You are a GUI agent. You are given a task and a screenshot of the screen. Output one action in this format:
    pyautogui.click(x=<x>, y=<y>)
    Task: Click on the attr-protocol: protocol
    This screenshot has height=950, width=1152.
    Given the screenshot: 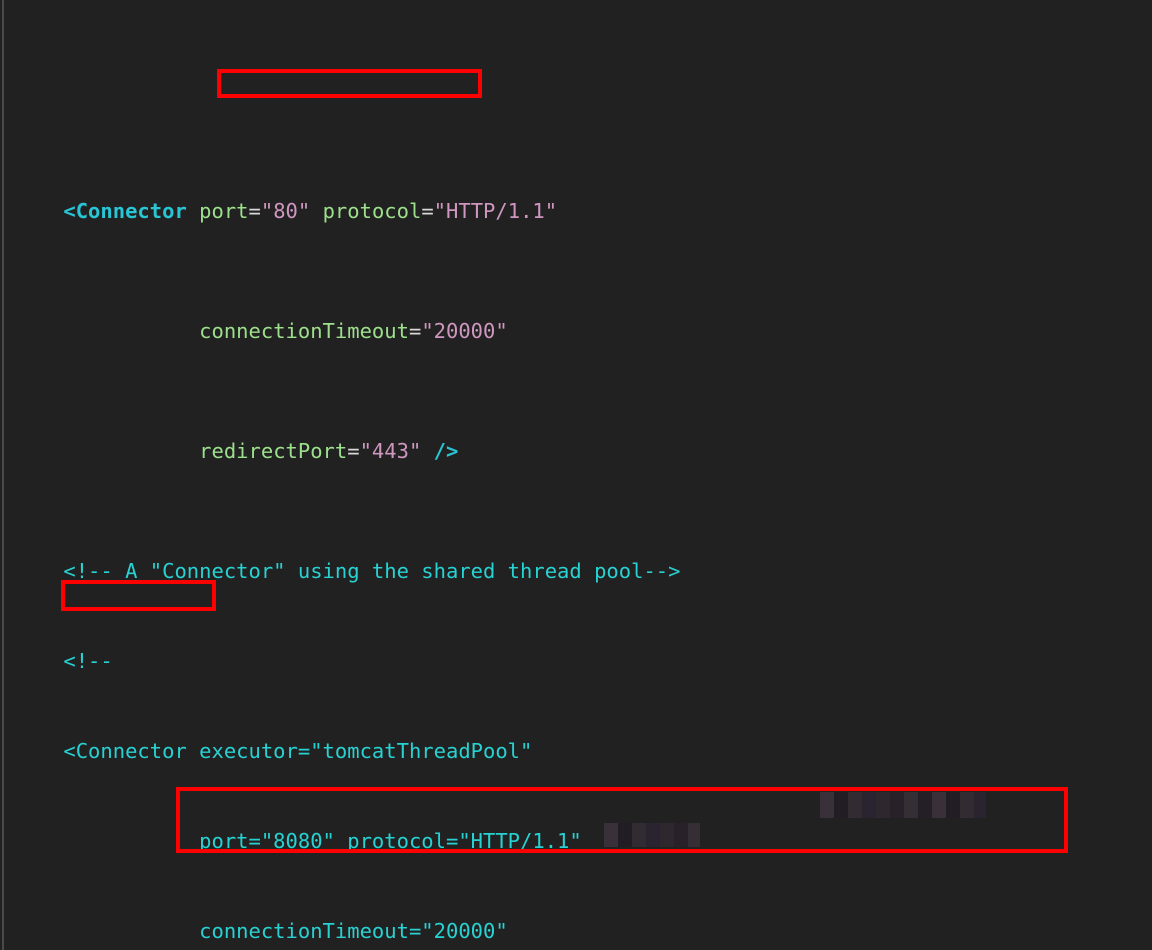 What is the action you would take?
    pyautogui.click(x=372, y=211)
    